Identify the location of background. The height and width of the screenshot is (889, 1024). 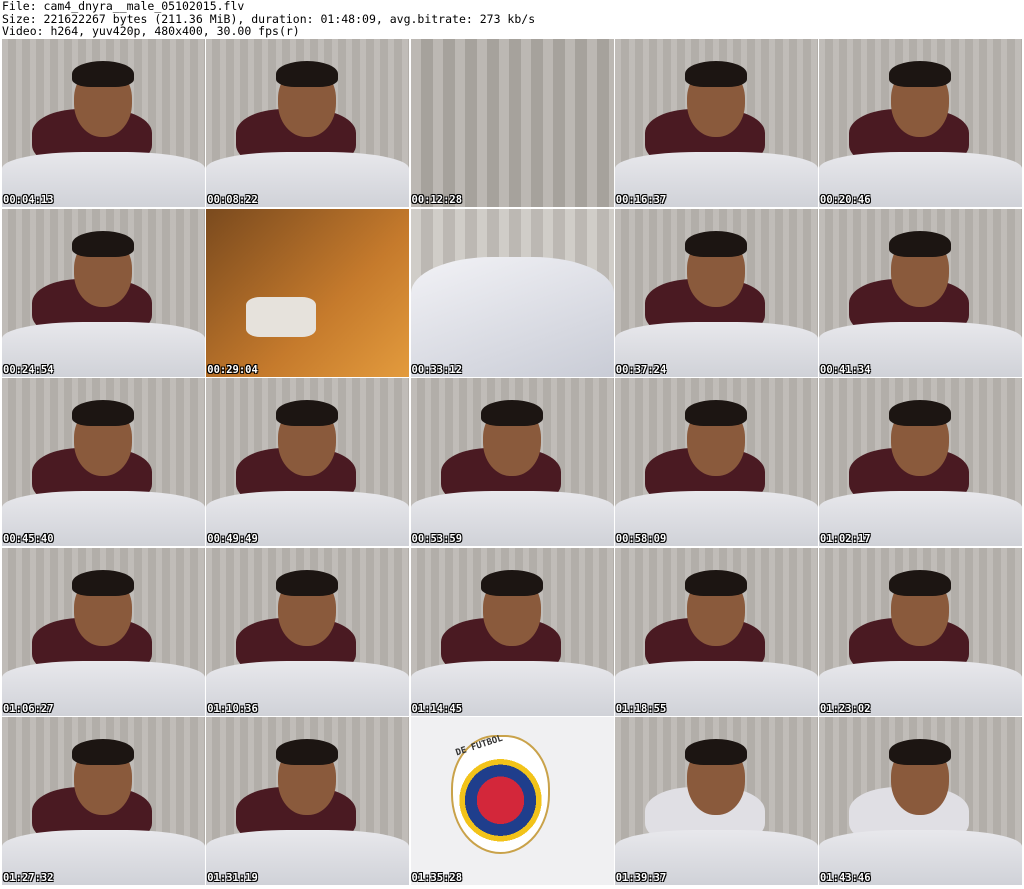
(512, 123).